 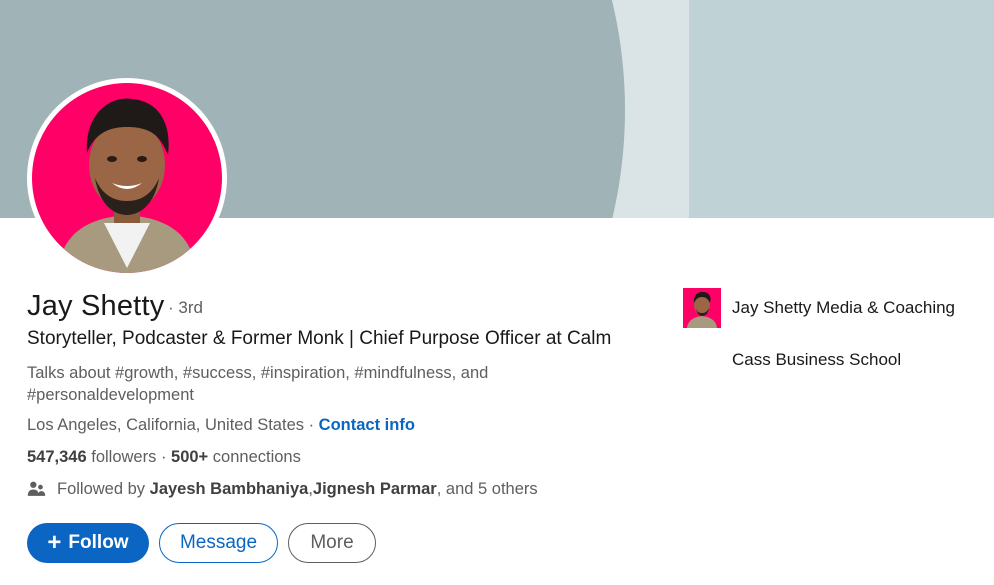 I want to click on plus-icon: +, so click(x=54, y=542).